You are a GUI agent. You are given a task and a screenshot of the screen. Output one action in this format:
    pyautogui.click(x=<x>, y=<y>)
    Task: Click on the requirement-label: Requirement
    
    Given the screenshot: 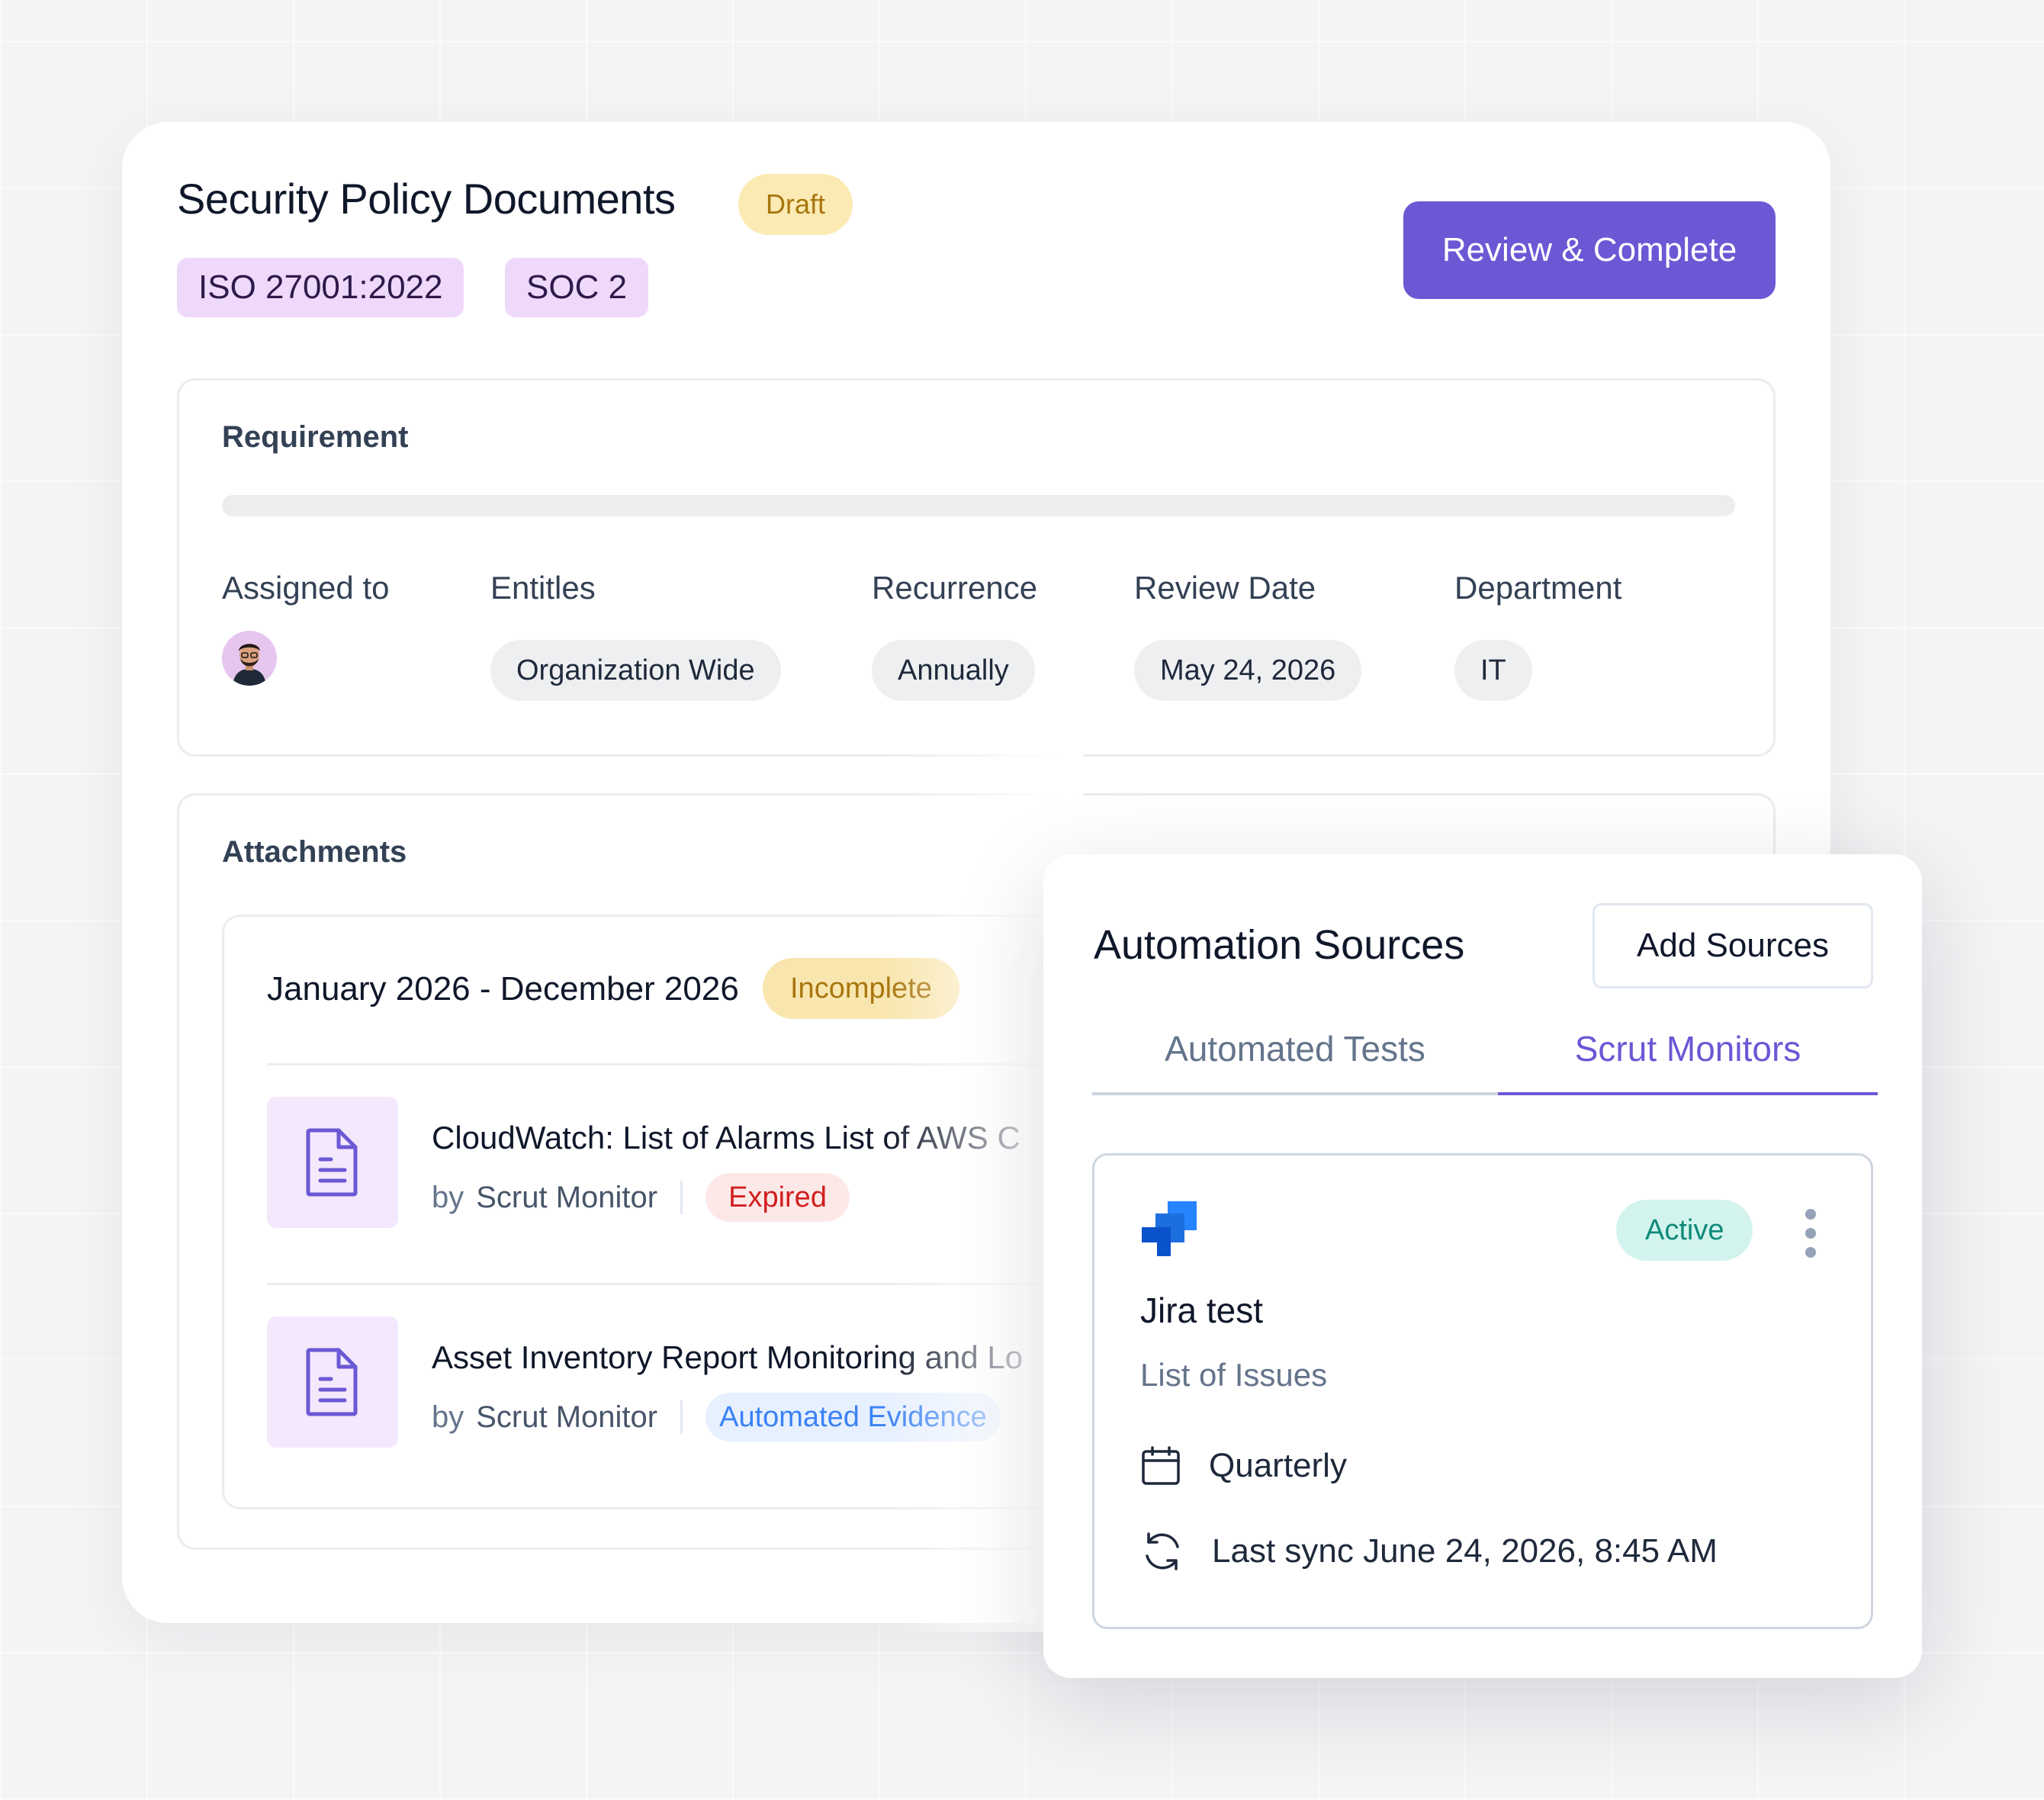 What is the action you would take?
    pyautogui.click(x=316, y=437)
    